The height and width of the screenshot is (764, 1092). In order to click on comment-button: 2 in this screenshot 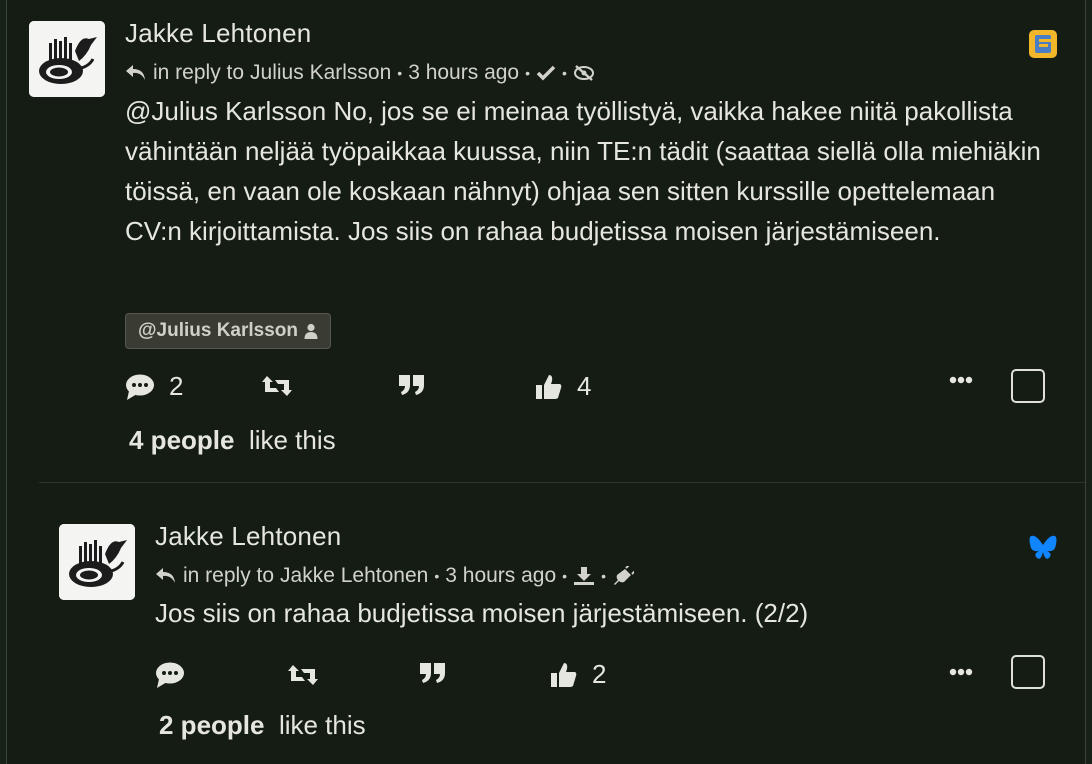, I will do `click(154, 386)`.